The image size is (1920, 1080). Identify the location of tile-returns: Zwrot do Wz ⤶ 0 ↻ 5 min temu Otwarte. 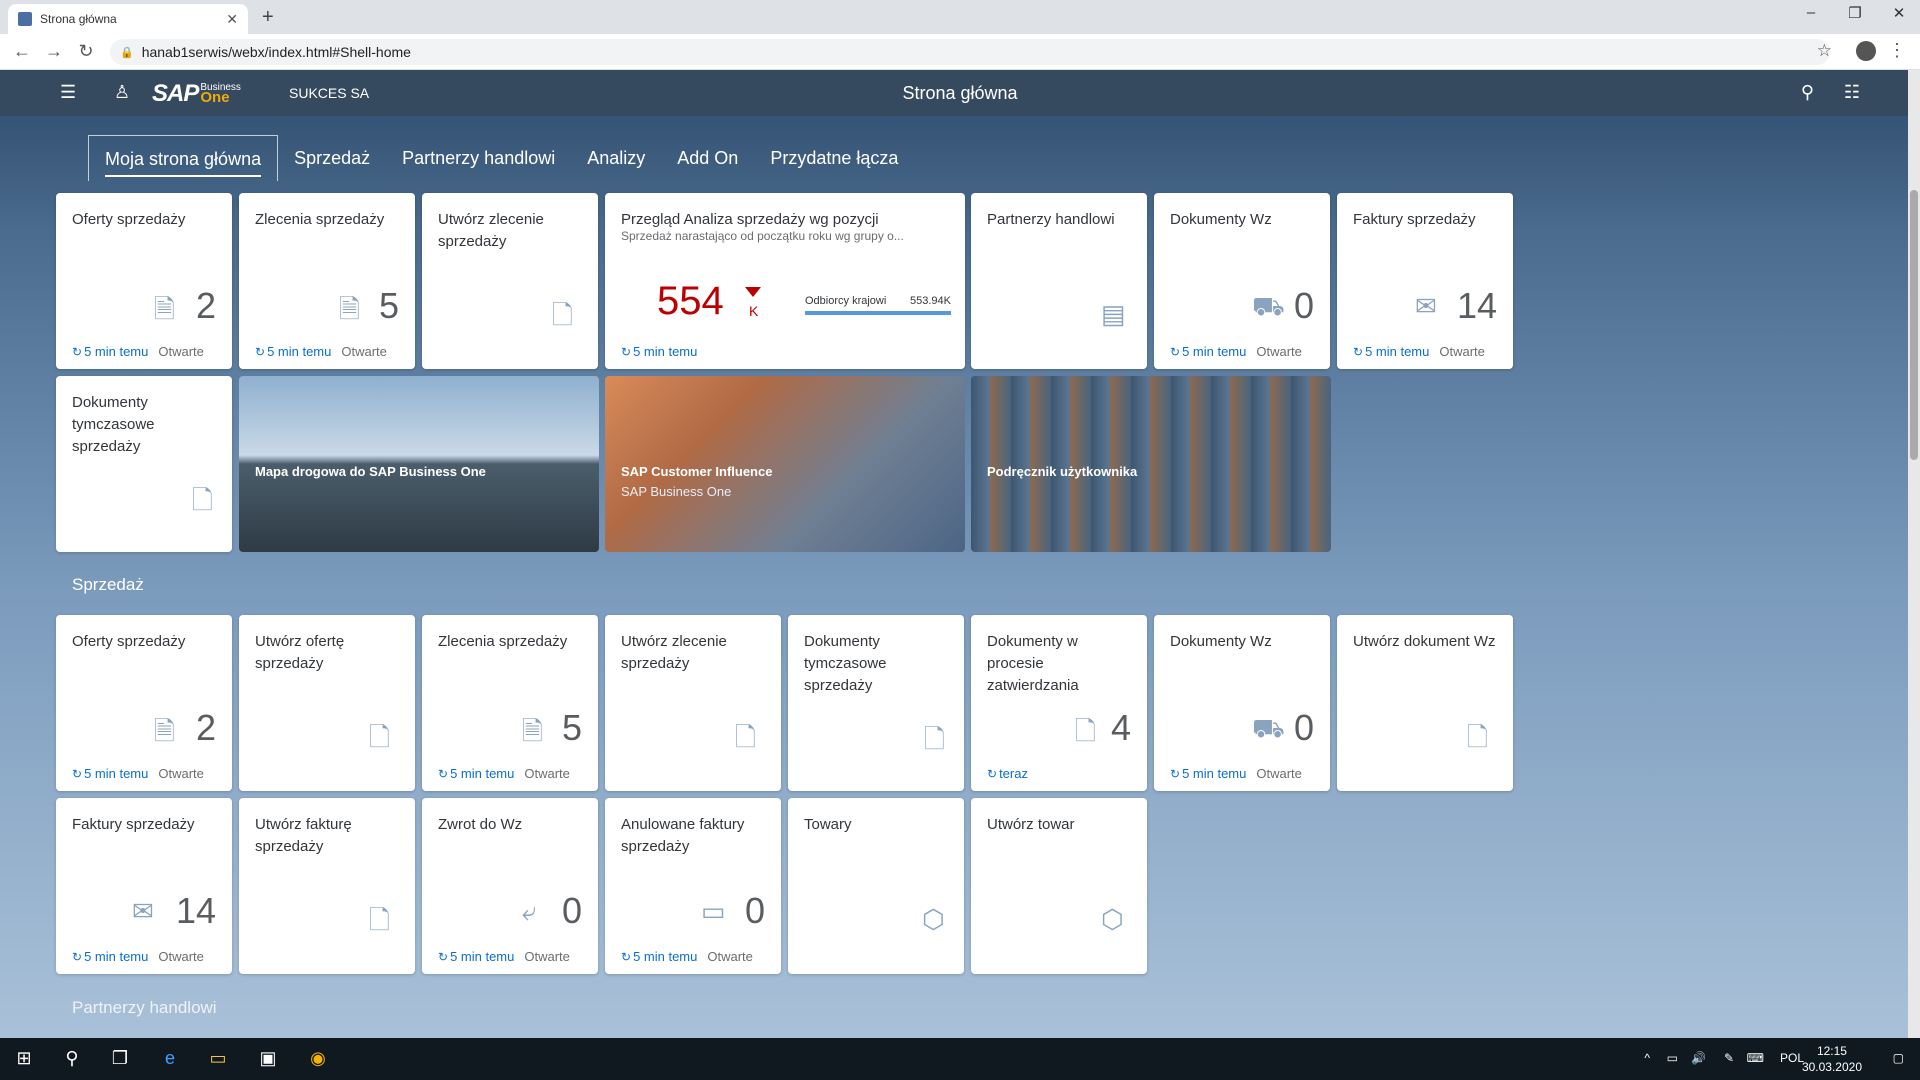
(510, 886).